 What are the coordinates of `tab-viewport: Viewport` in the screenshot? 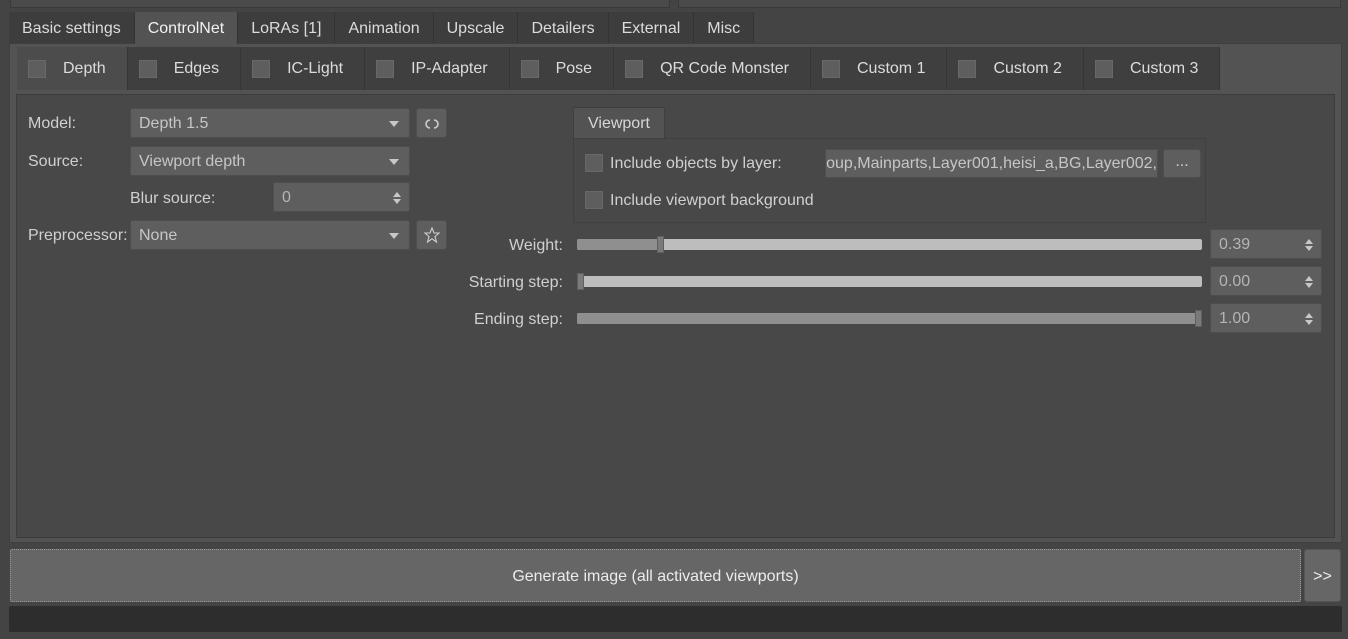 It's located at (619, 123).